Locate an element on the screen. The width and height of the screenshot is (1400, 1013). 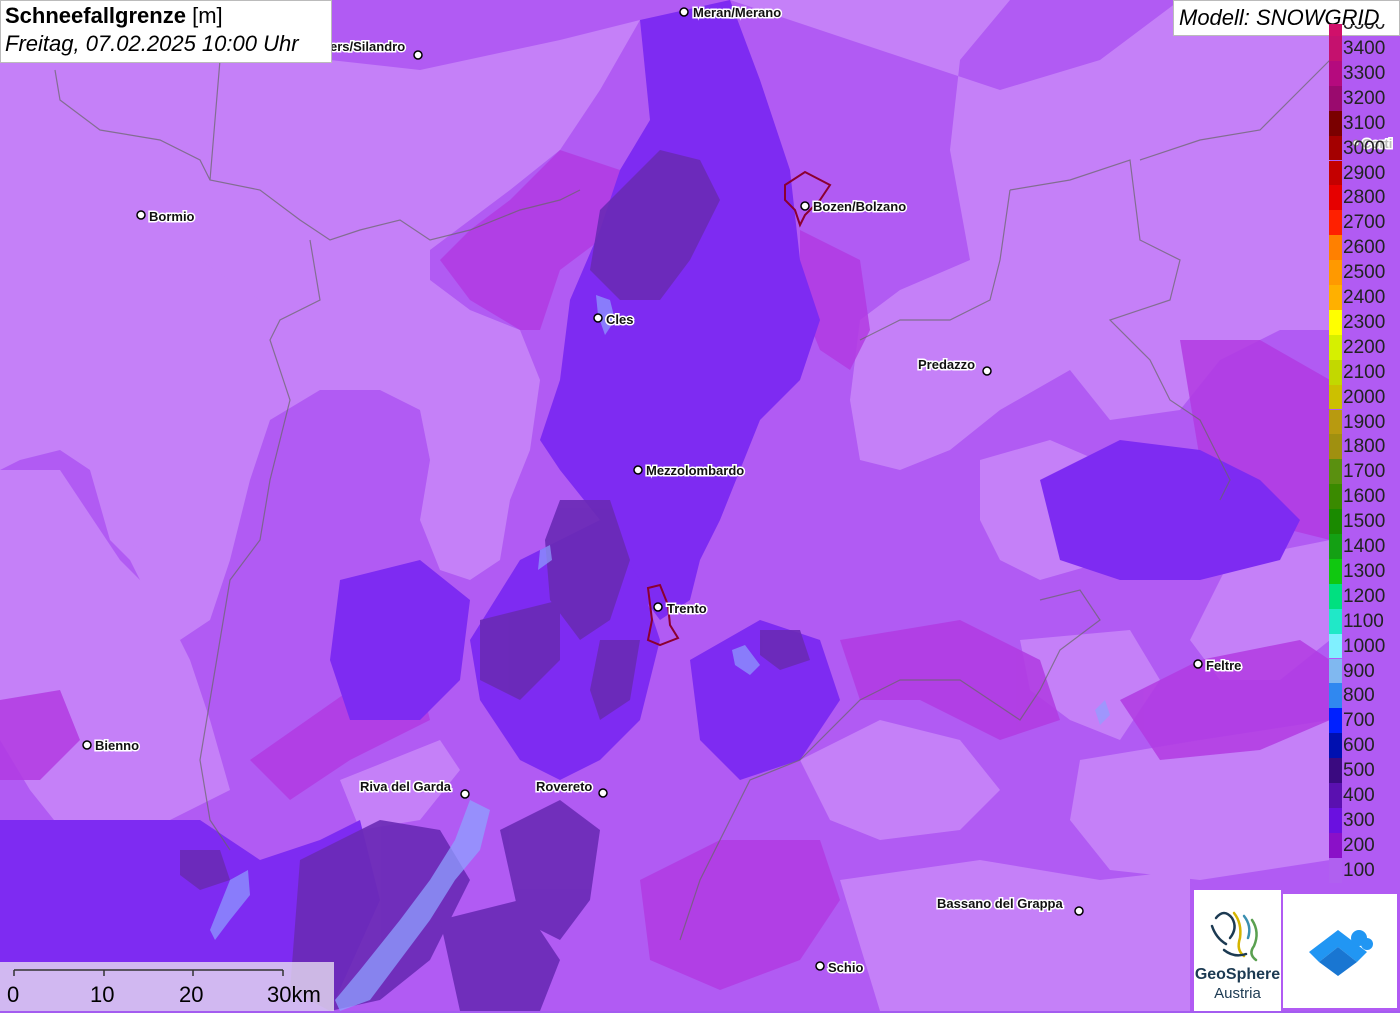
legend-label: 1300 is located at coordinates (1364, 571).